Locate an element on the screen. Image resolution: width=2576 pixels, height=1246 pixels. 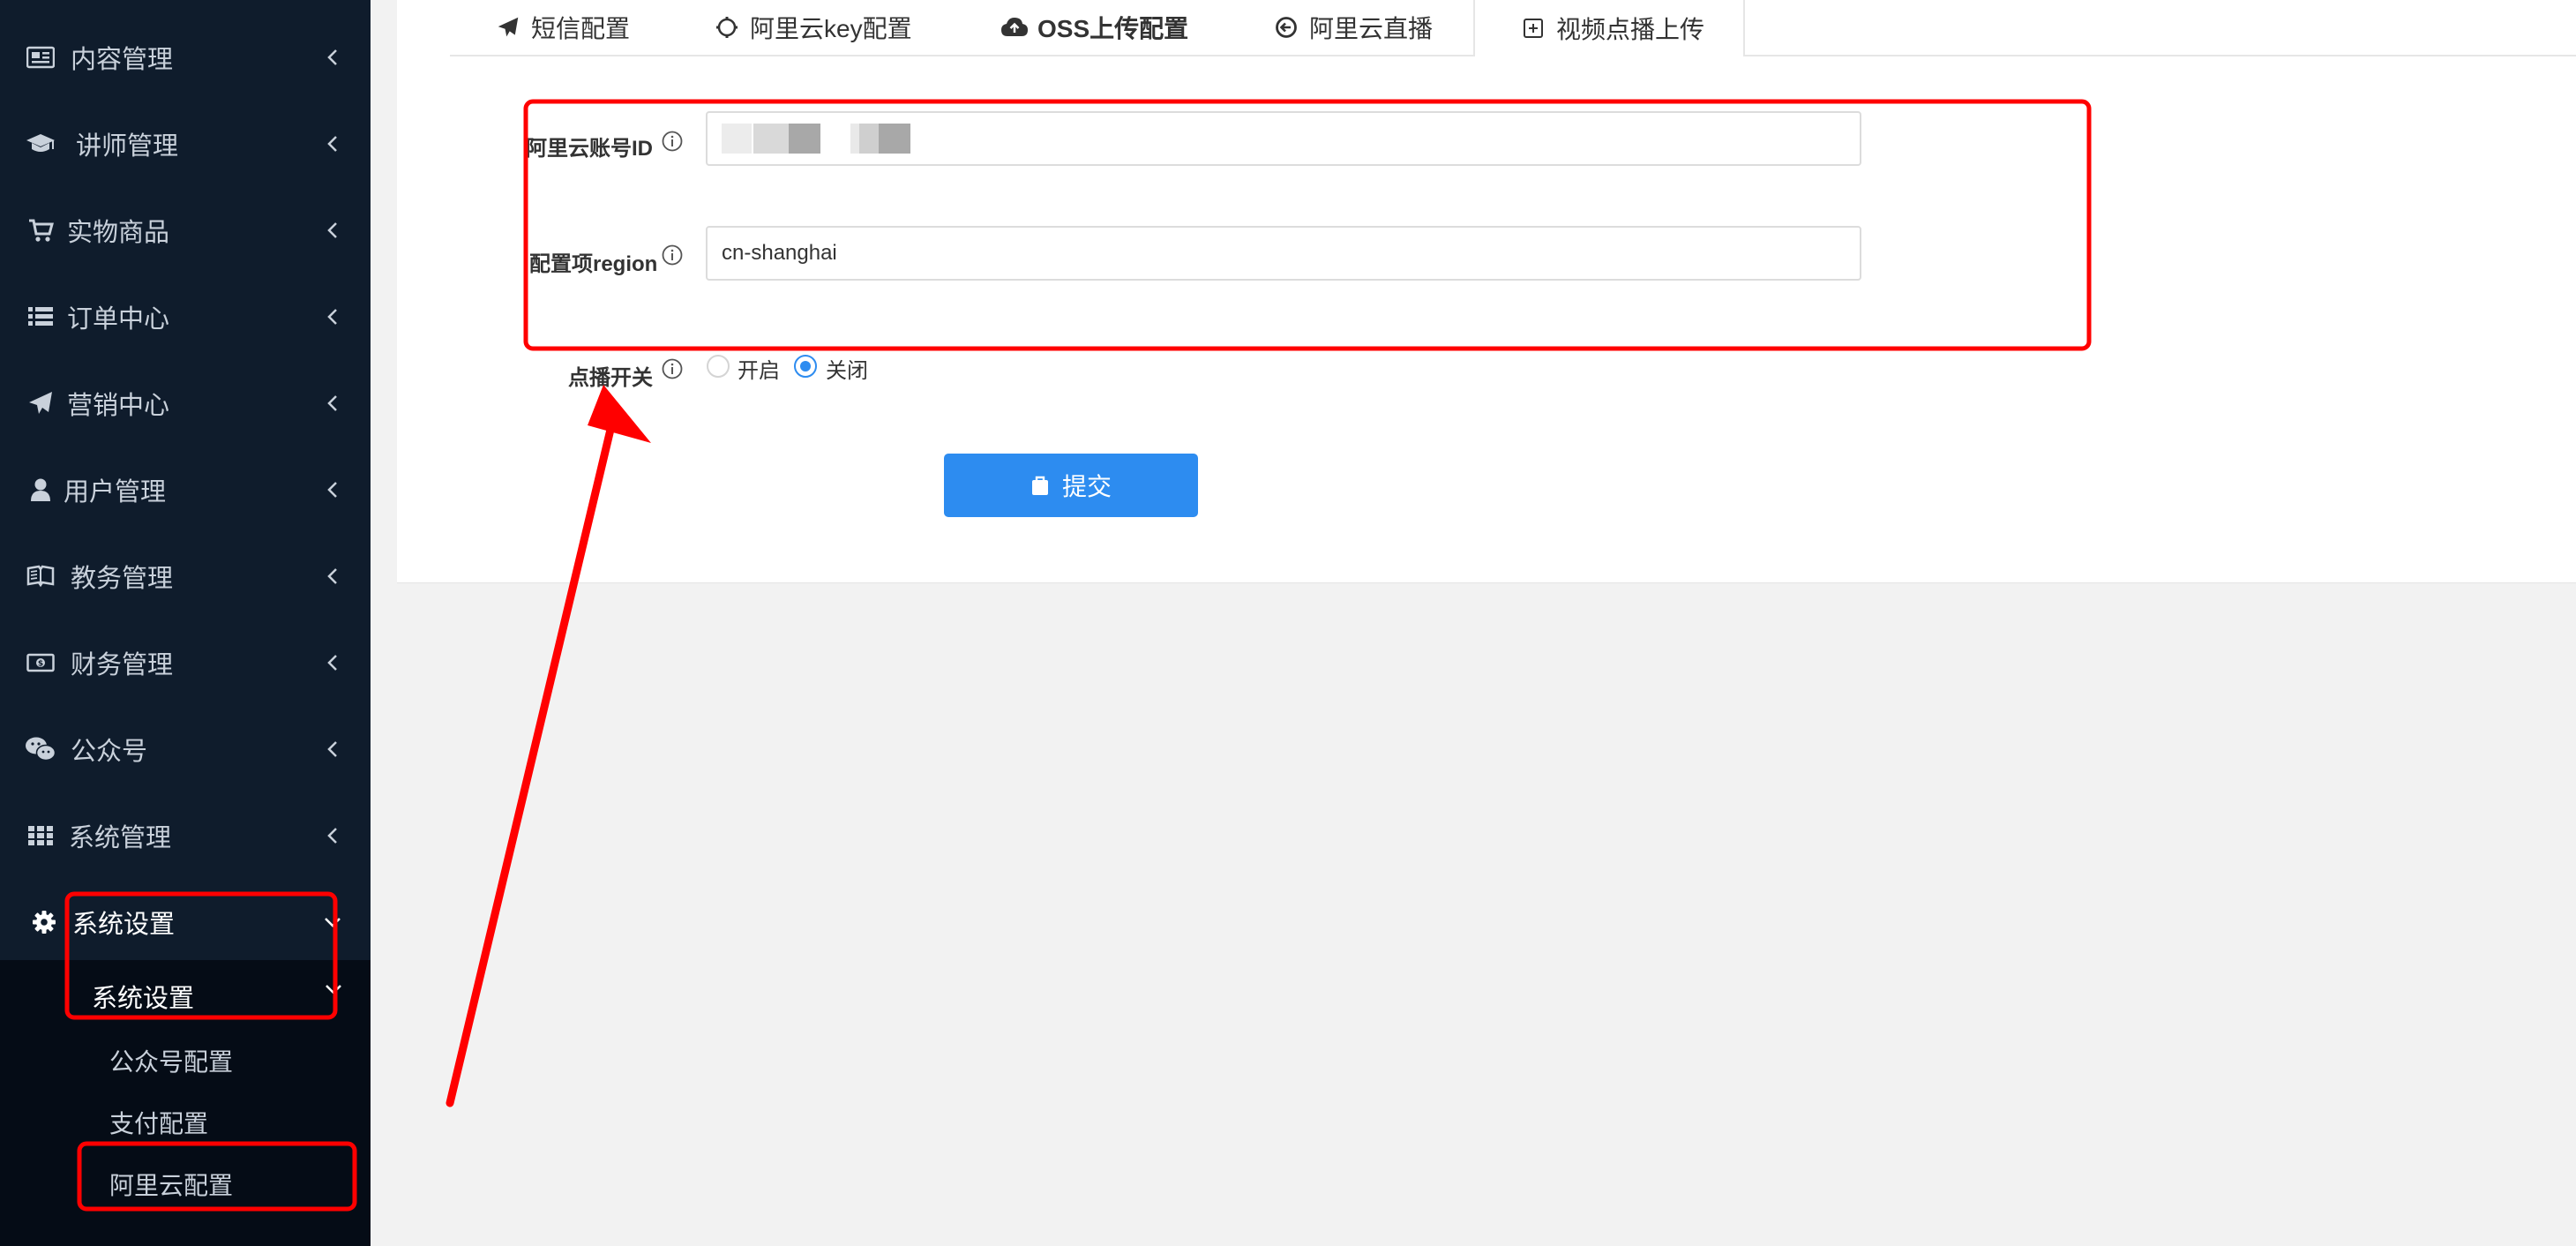
tab-label: OSS上传配置 is located at coordinates (1113, 28).